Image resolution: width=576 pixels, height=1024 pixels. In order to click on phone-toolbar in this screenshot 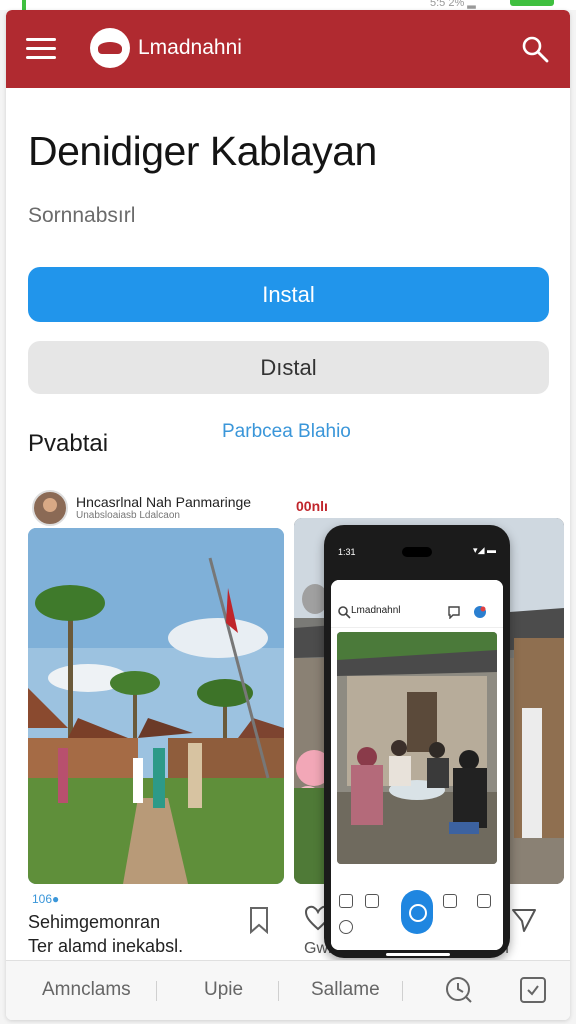, I will do `click(417, 915)`.